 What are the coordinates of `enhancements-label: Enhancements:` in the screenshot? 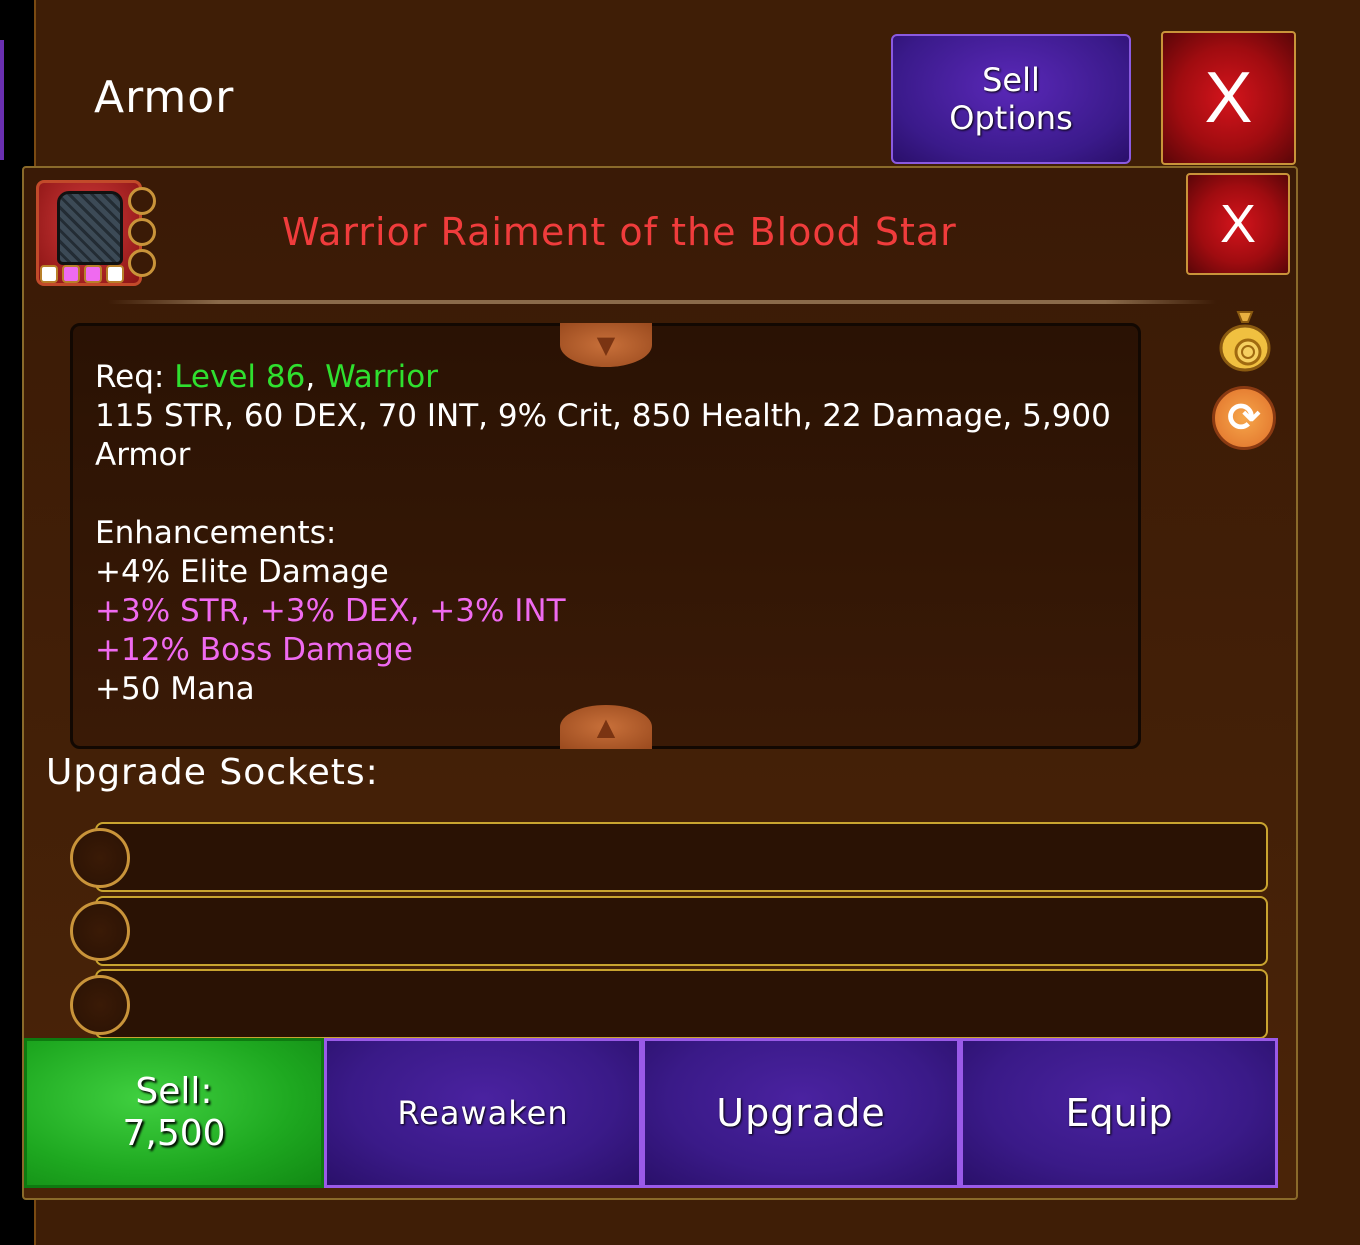 It's located at (216, 533).